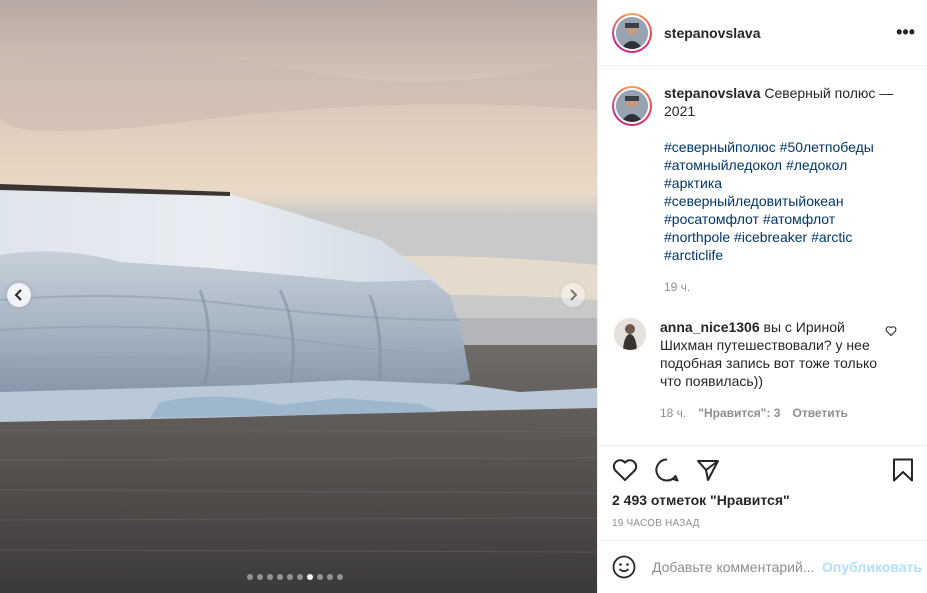 Image resolution: width=927 pixels, height=593 pixels. I want to click on comment-likes-count: "Нравится": 3, so click(739, 413).